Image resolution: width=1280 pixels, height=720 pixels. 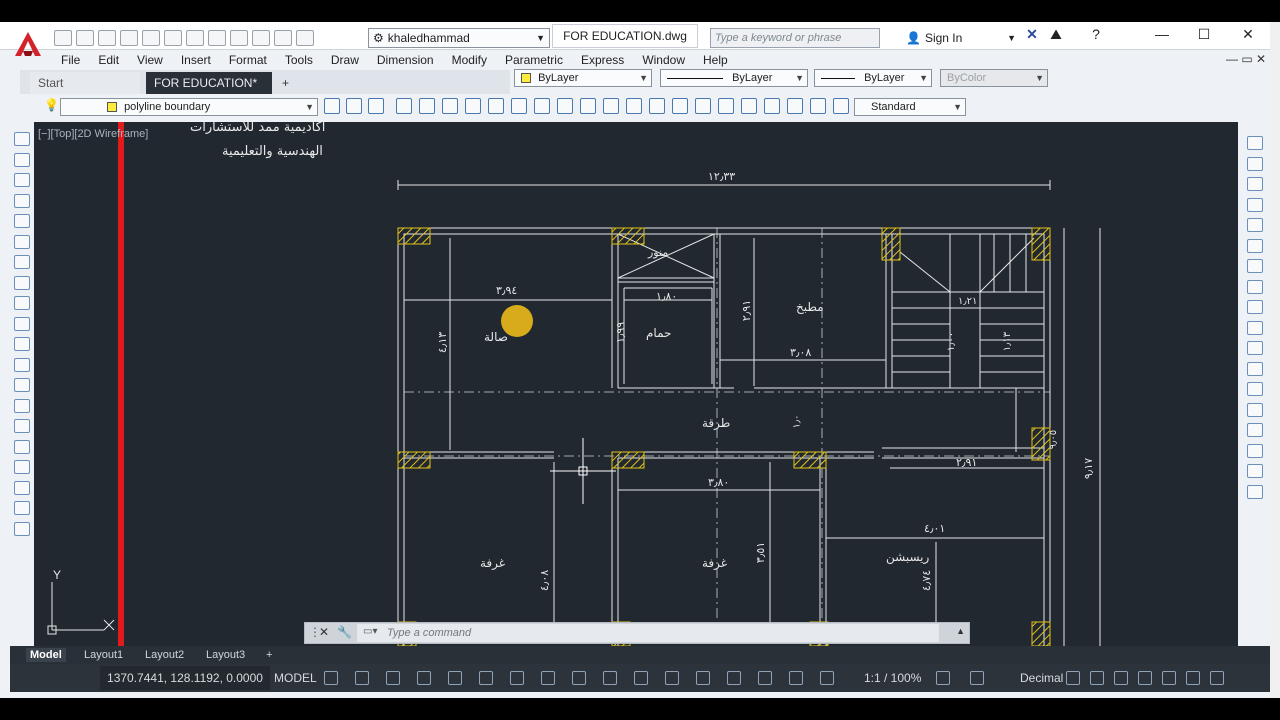 I want to click on angular-icon, so click(x=565, y=106).